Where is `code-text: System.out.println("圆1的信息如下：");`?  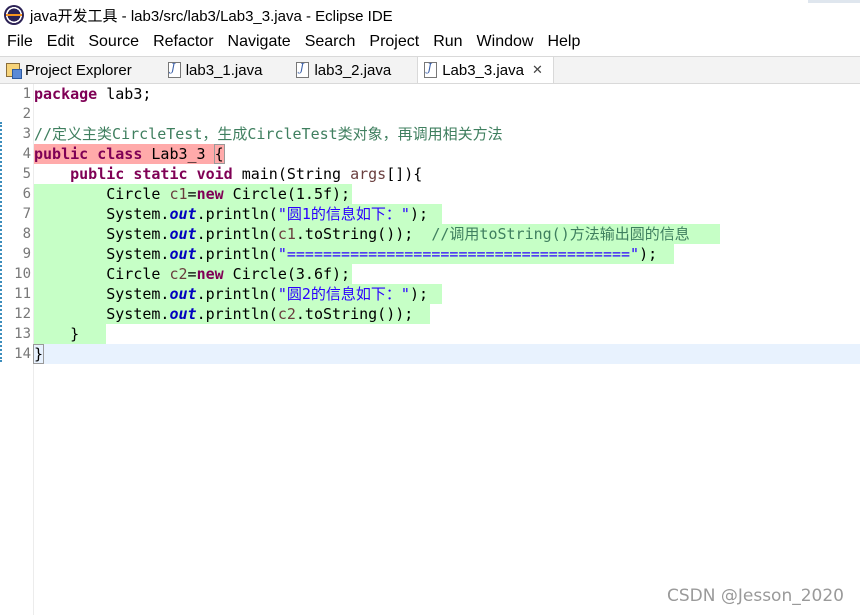
code-text: System.out.println("圆1的信息如下："); is located at coordinates (267, 214).